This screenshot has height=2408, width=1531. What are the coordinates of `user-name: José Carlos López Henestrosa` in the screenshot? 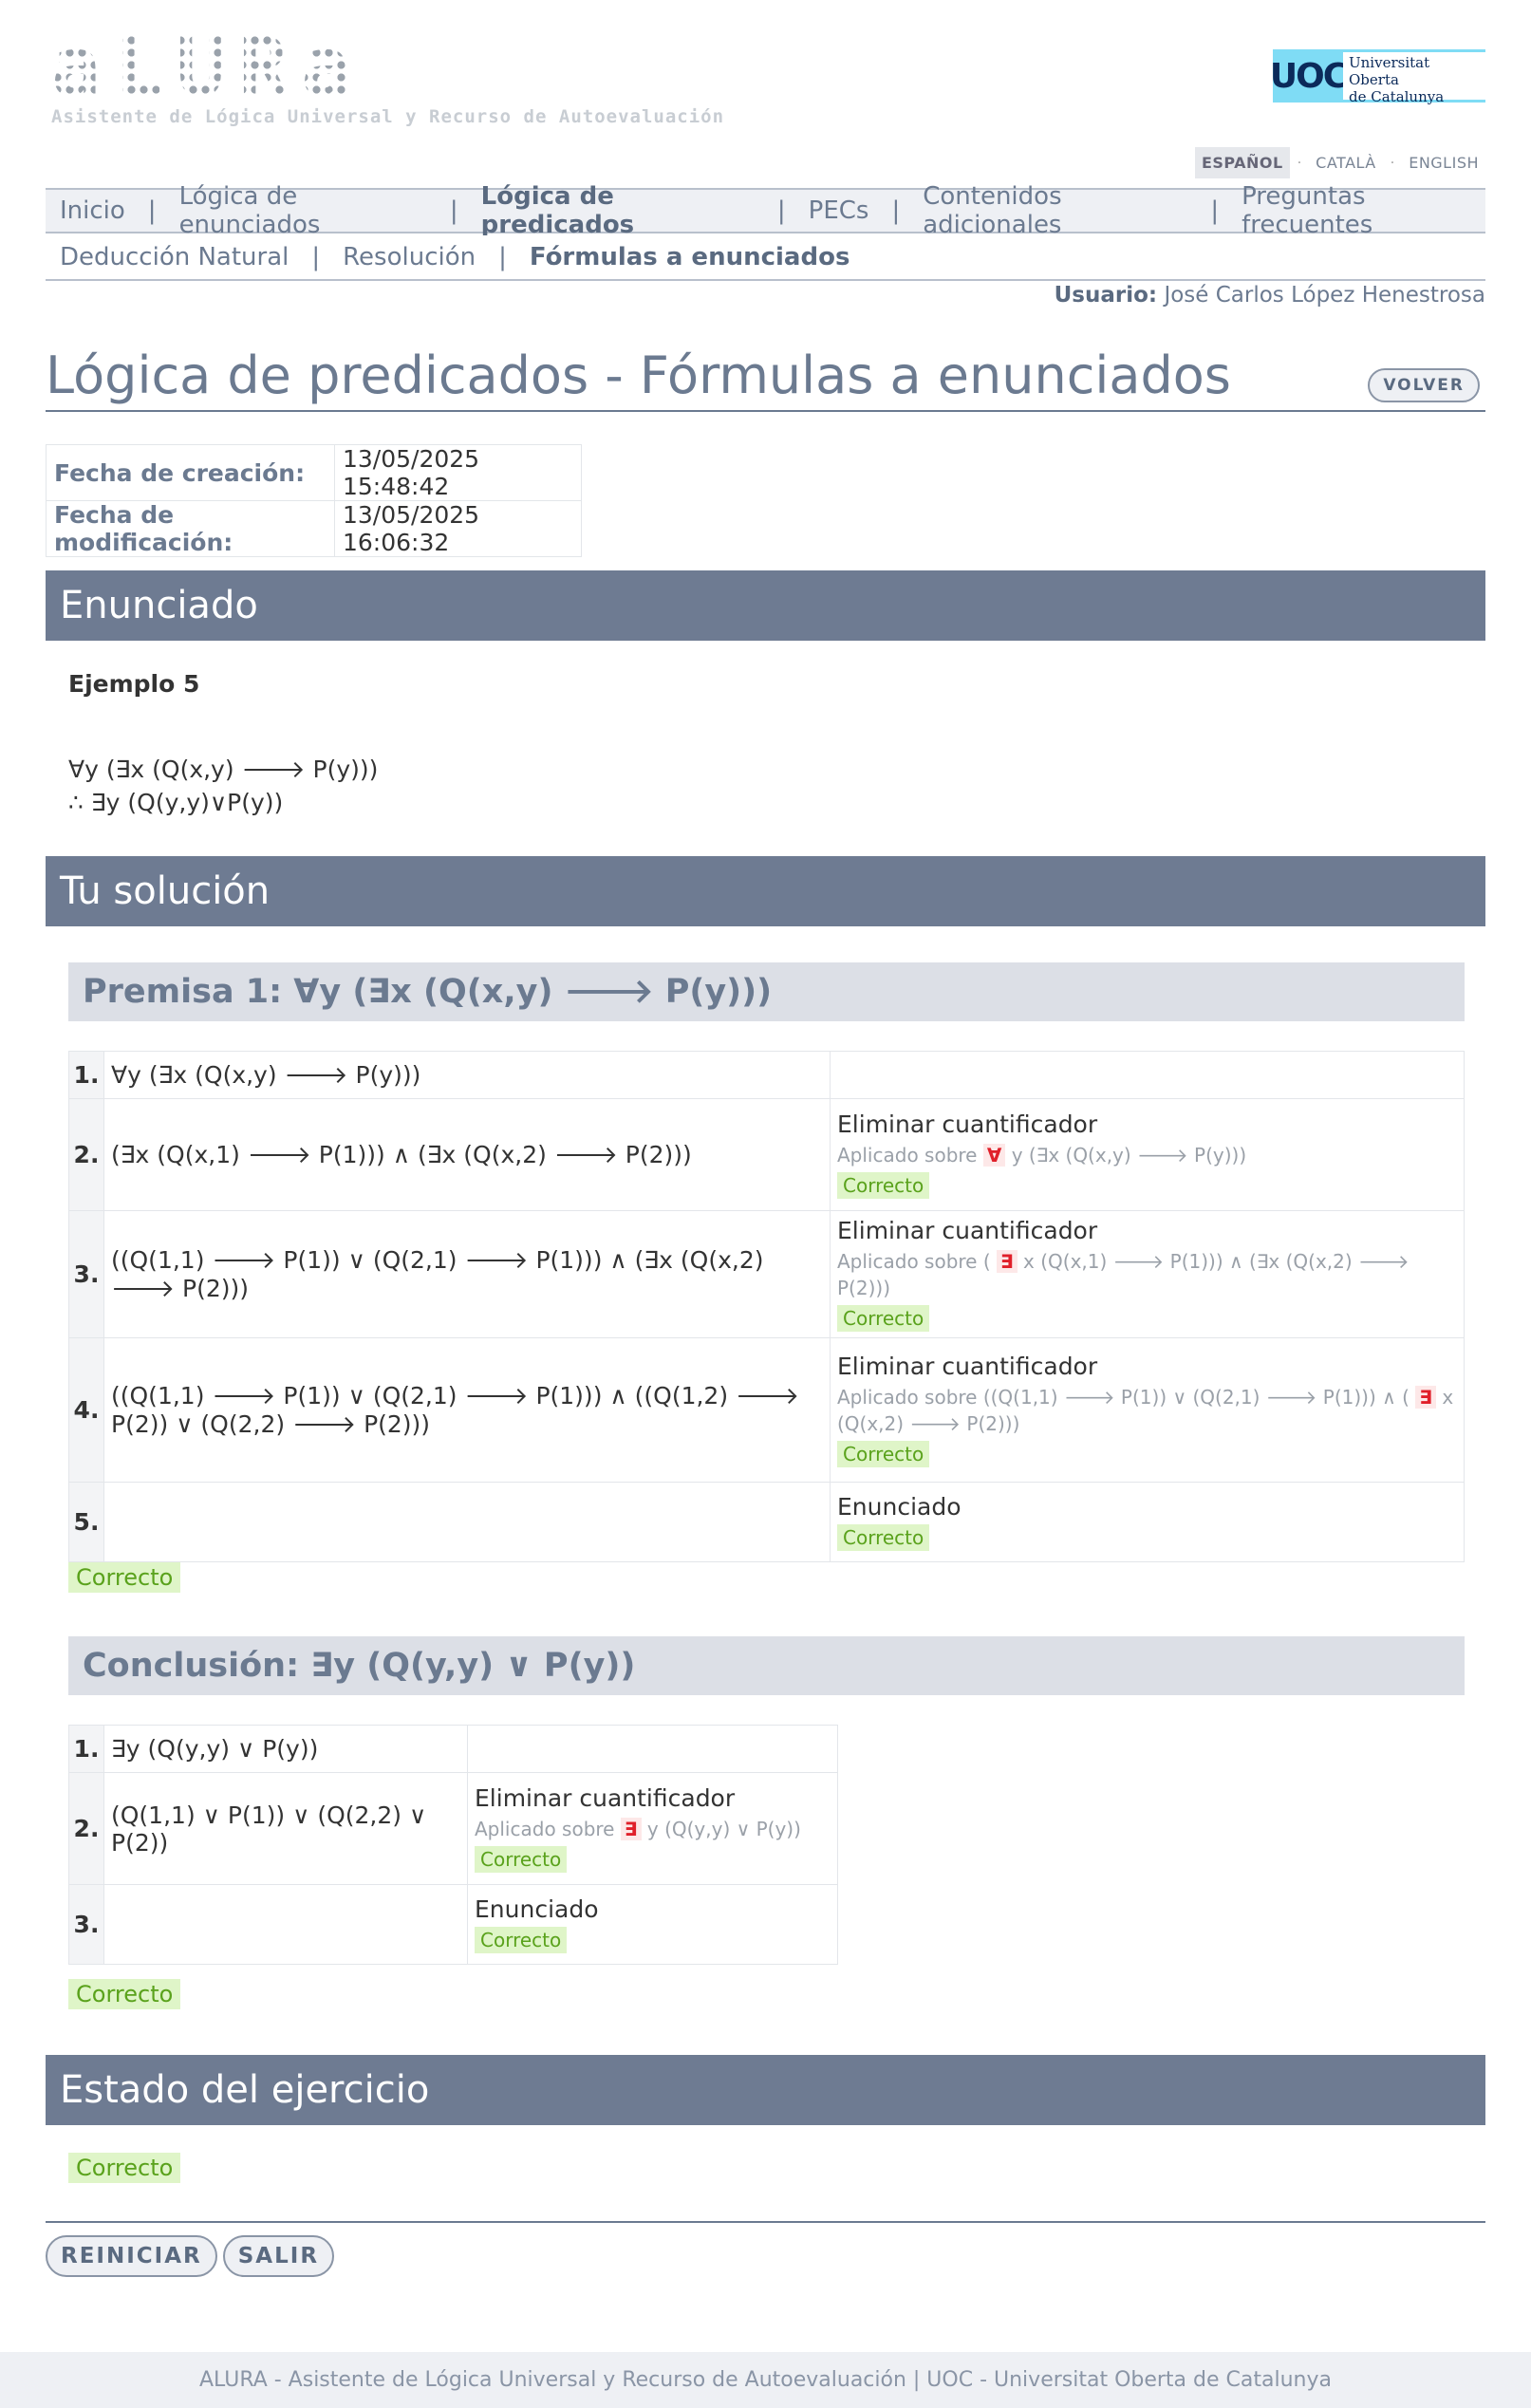 It's located at (1324, 296).